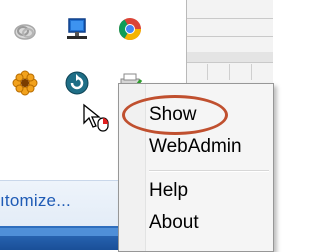  Describe the element at coordinates (132, 167) in the screenshot. I see `menu-gutter` at that location.